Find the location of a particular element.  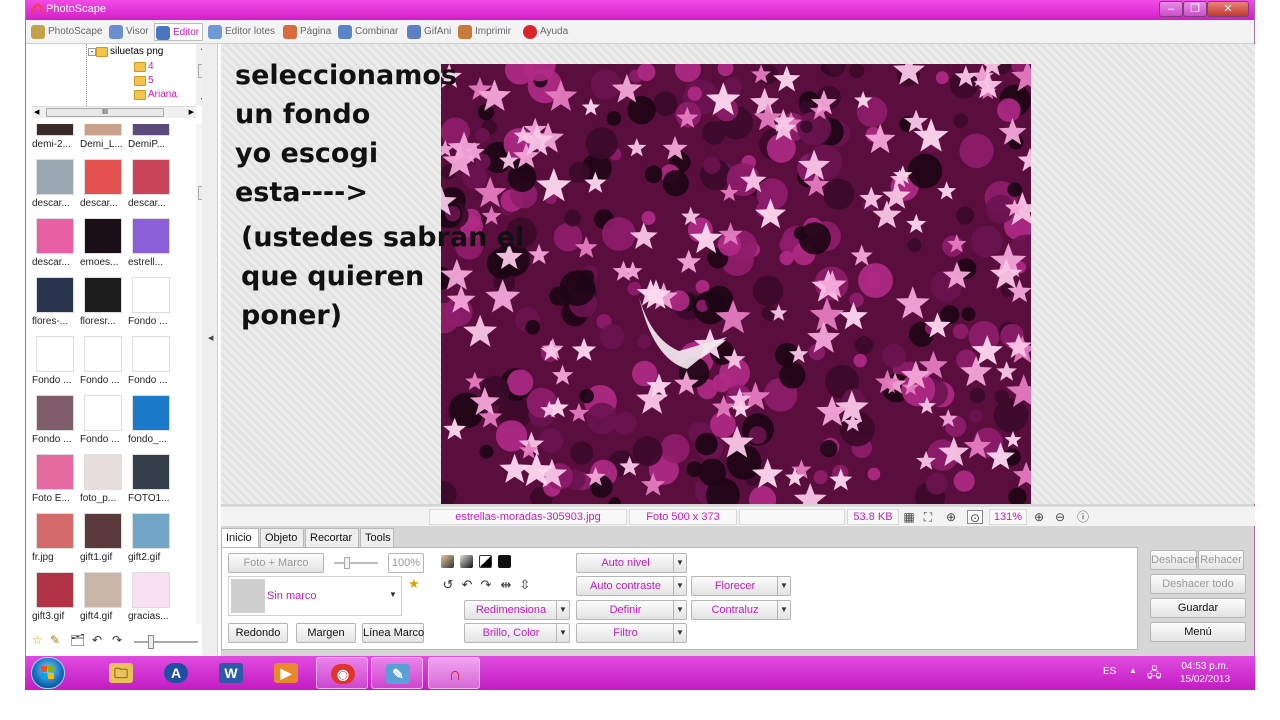

collapse-arrow-icon: ◀ is located at coordinates (210, 338).